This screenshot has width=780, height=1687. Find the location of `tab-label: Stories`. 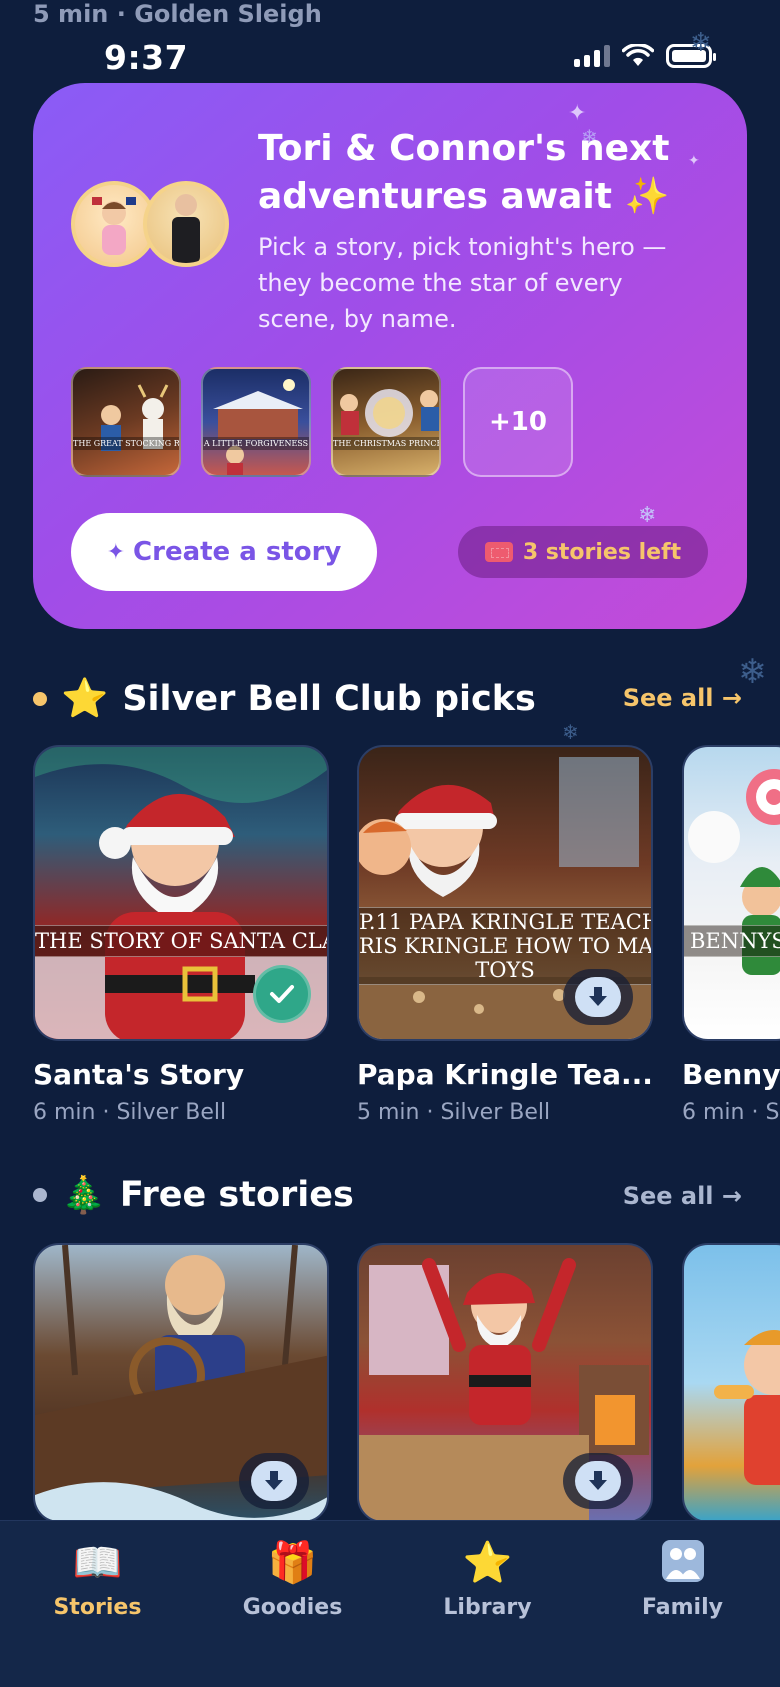

tab-label: Stories is located at coordinates (97, 1607).